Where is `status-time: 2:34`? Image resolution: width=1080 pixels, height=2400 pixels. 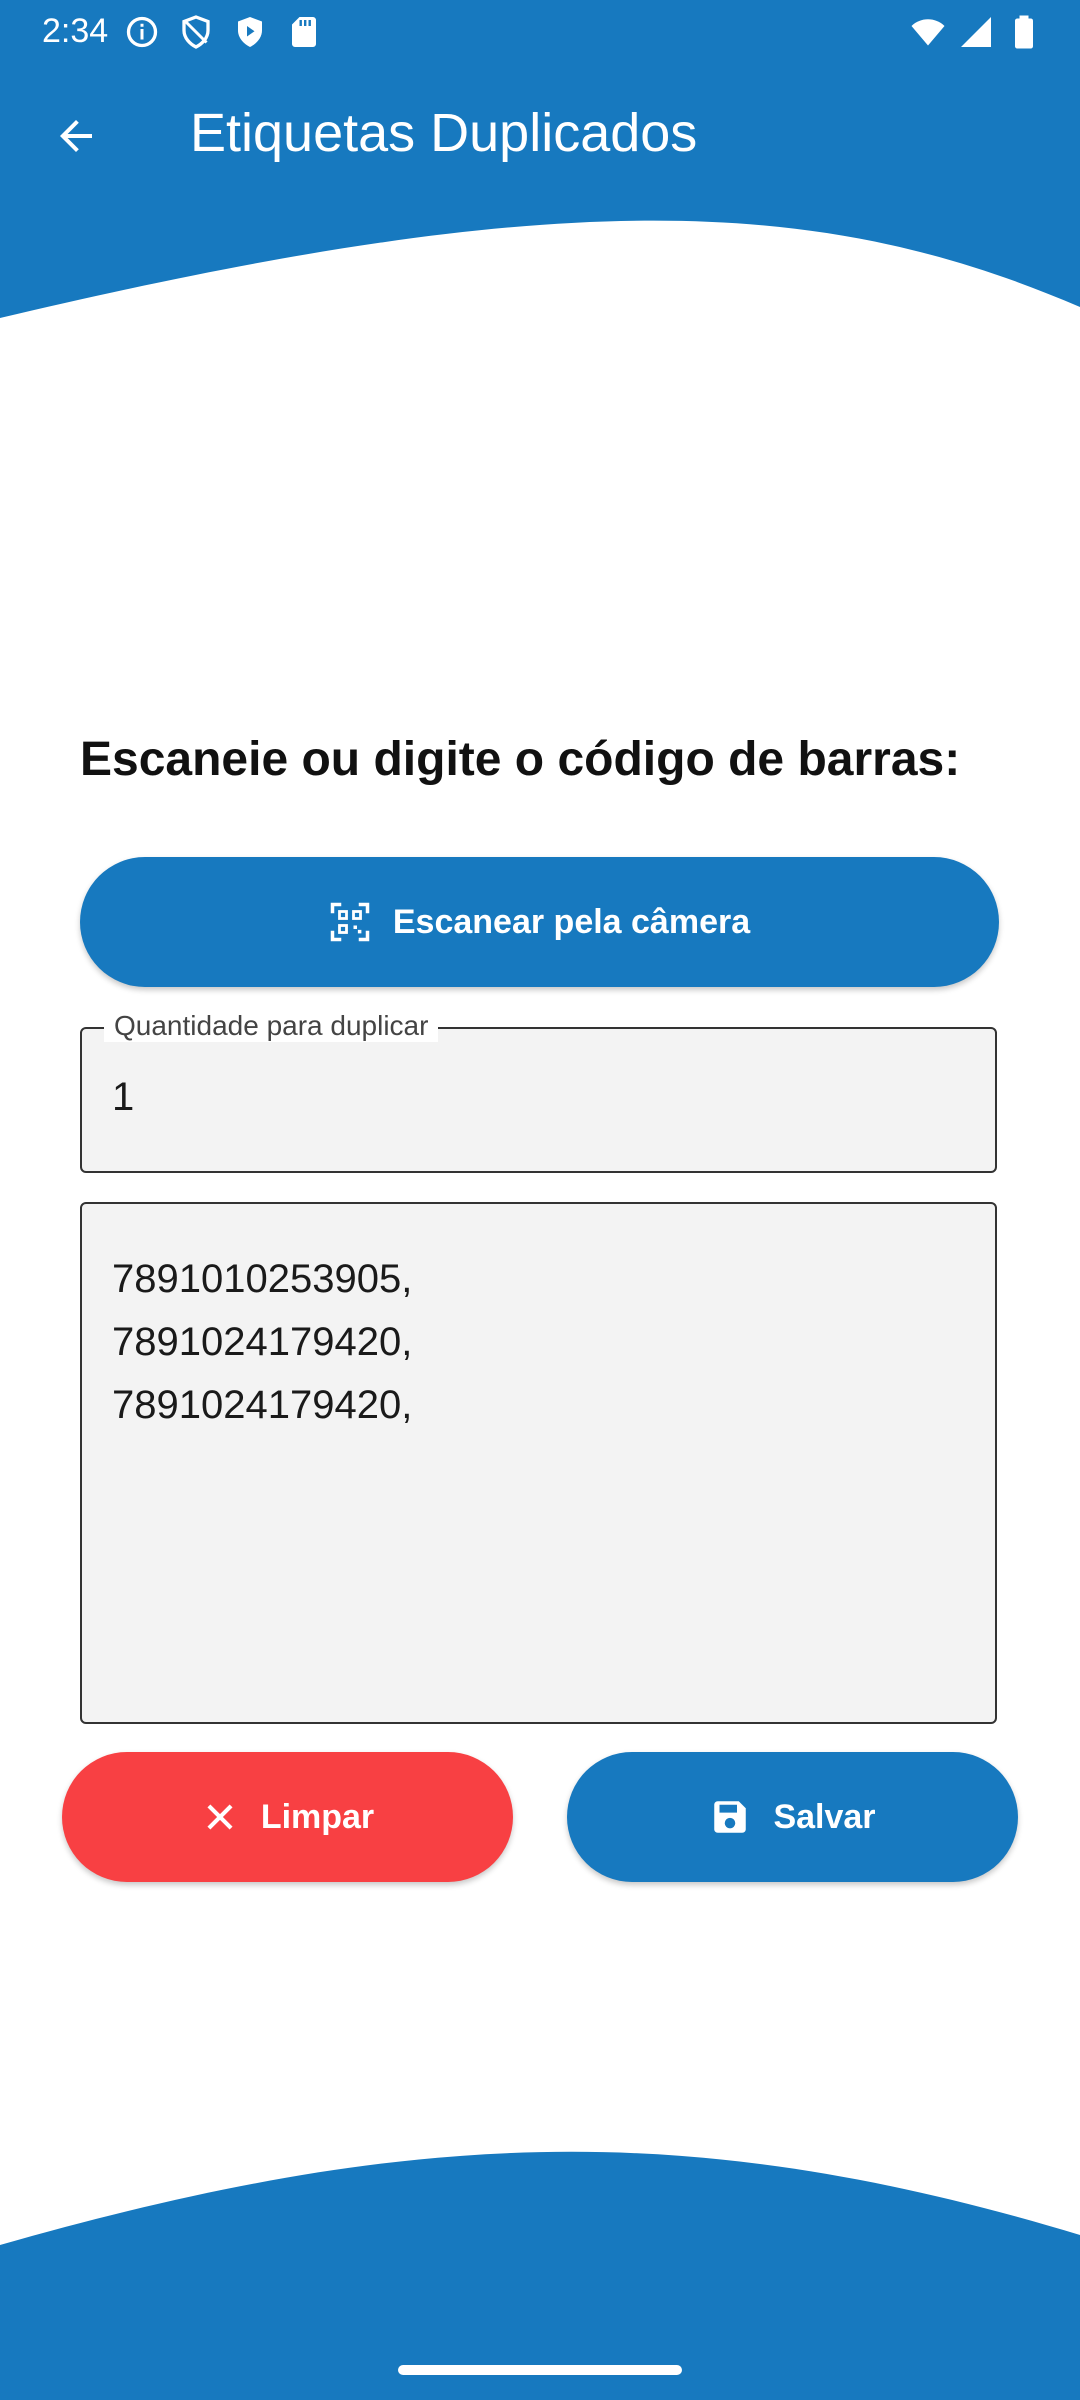
status-time: 2:34 is located at coordinates (75, 31).